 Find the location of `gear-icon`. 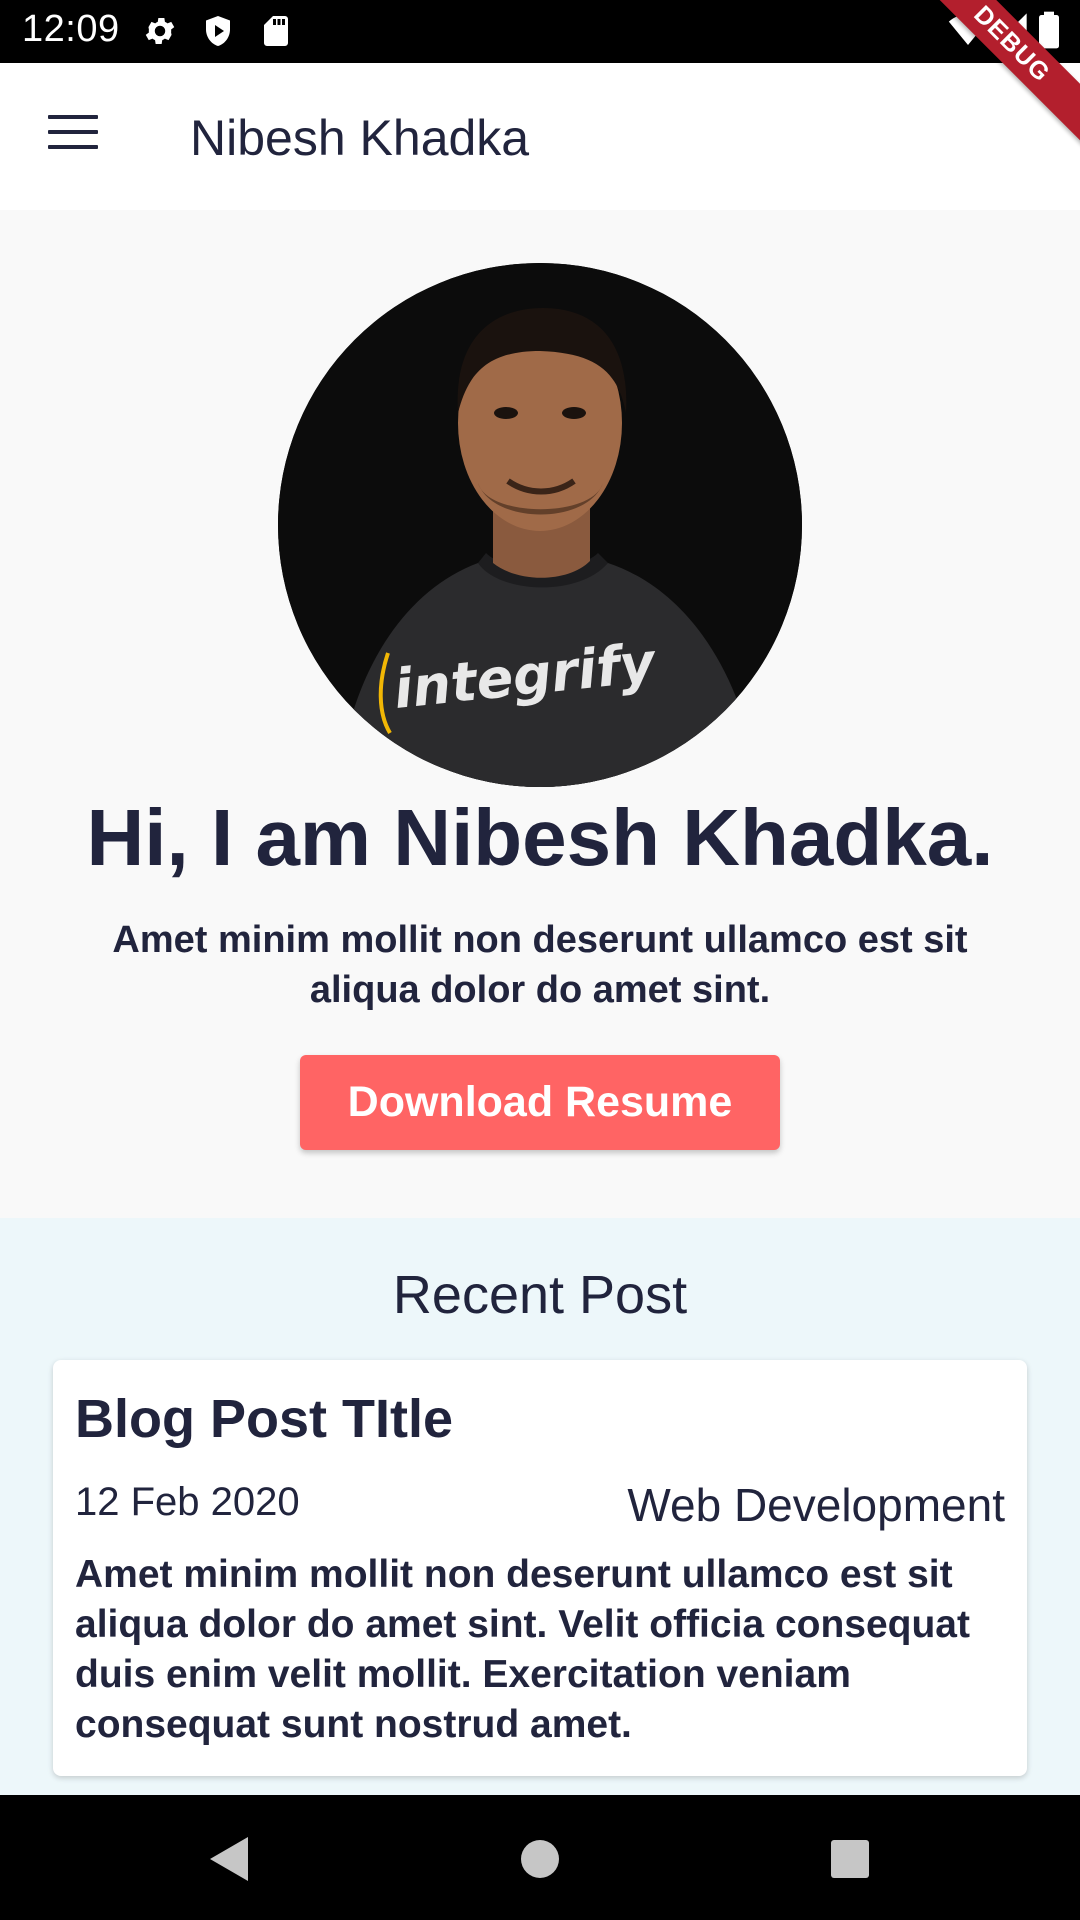

gear-icon is located at coordinates (160, 31).